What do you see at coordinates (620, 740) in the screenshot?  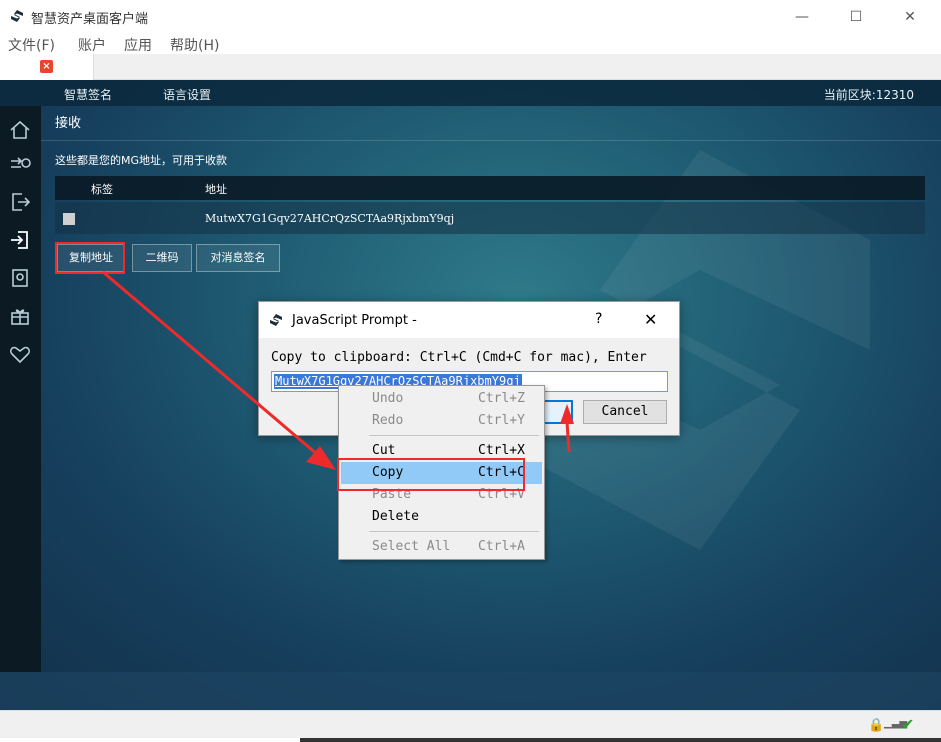 I see `taskbar-strip` at bounding box center [620, 740].